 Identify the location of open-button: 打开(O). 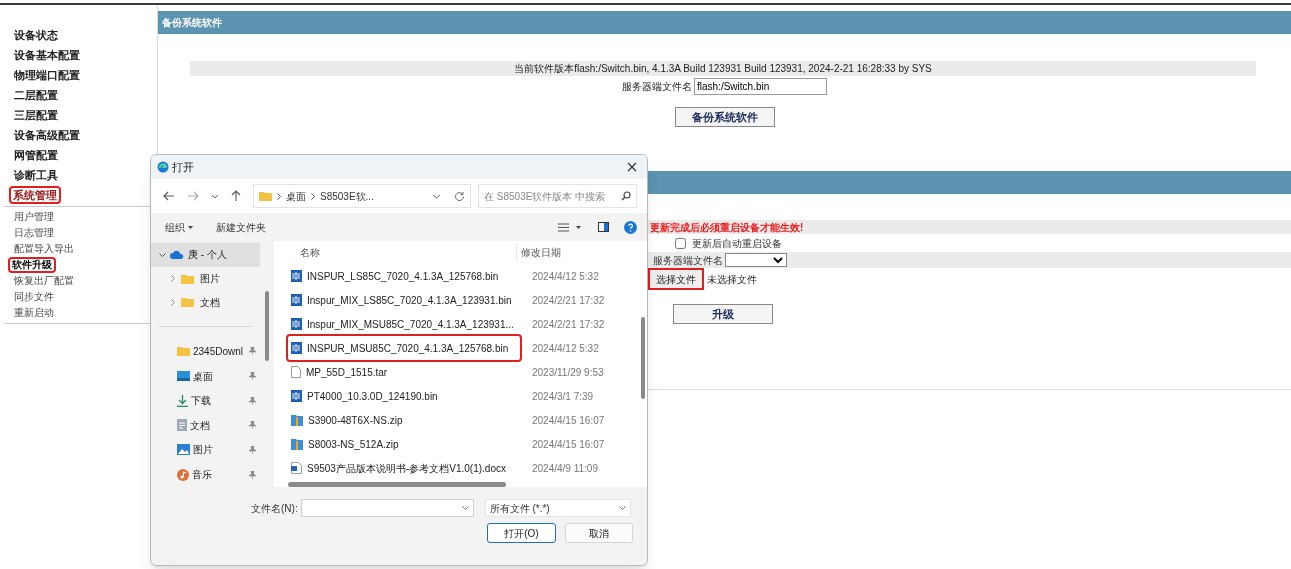
(521, 533).